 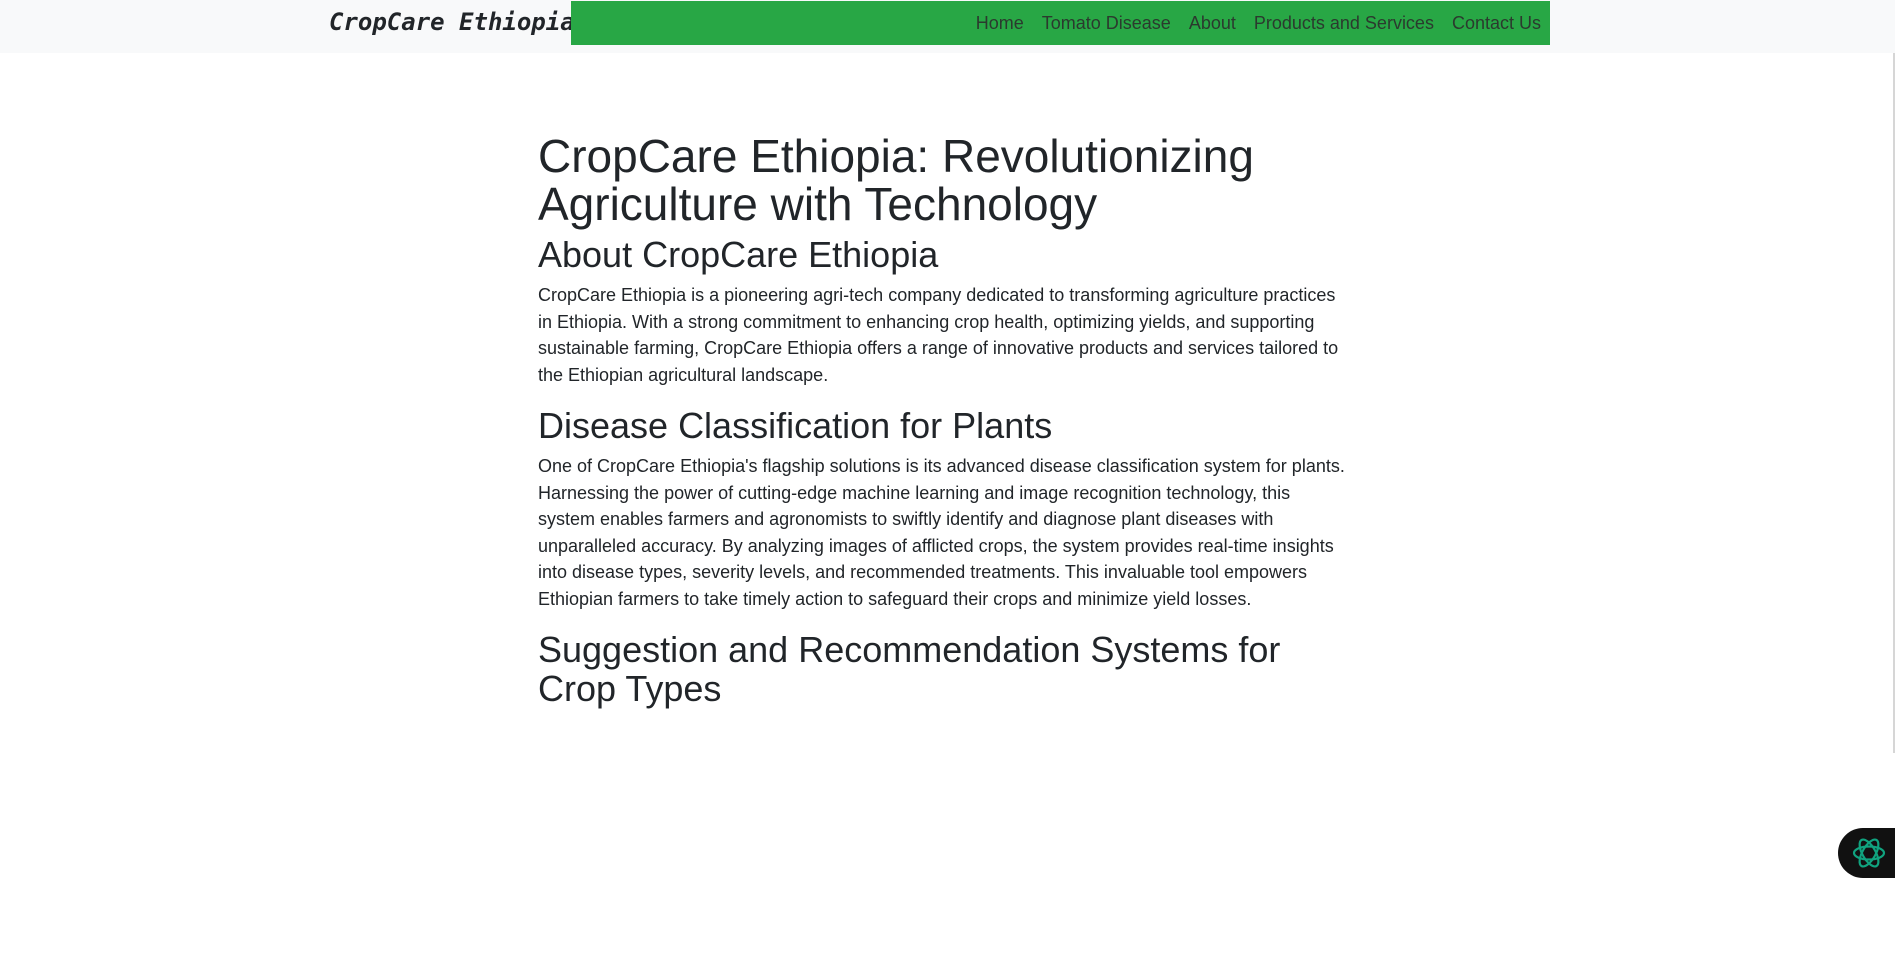 I want to click on ai-assistant-button, so click(x=1866, y=853).